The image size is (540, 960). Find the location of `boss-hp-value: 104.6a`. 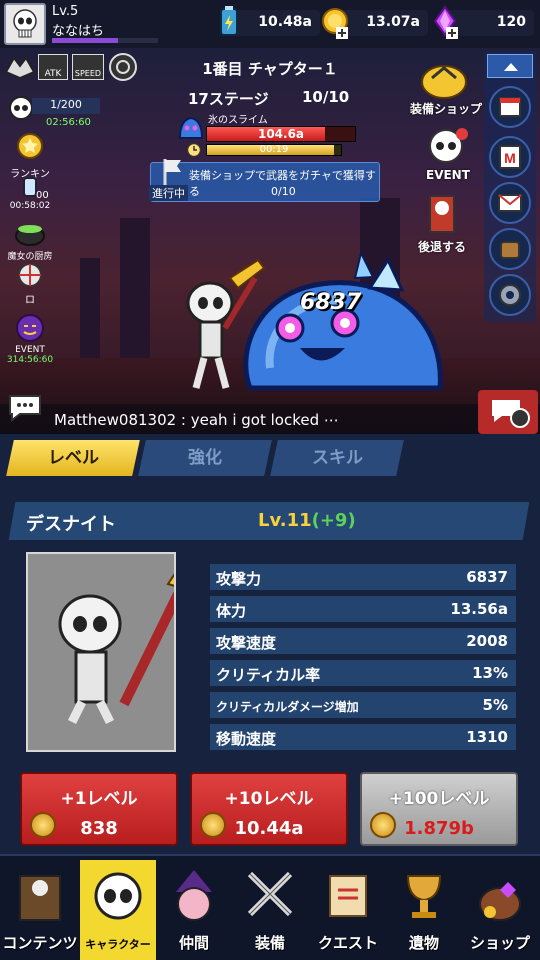

boss-hp-value: 104.6a is located at coordinates (281, 134).